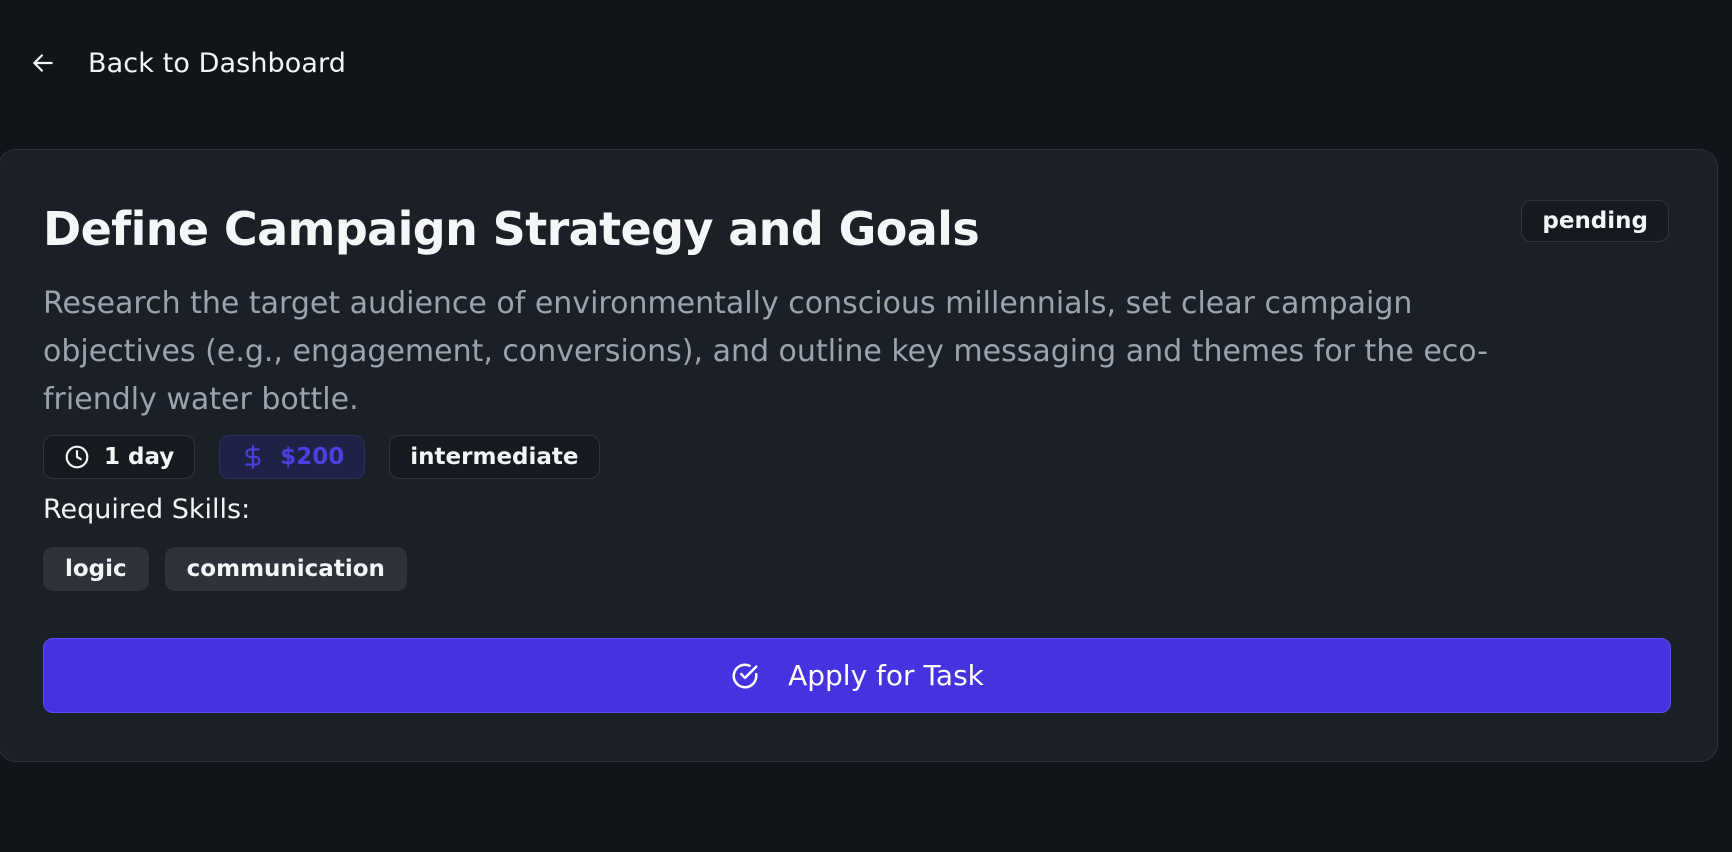 The height and width of the screenshot is (852, 1732). What do you see at coordinates (139, 457) in the screenshot?
I see `duration-value: 1 day` at bounding box center [139, 457].